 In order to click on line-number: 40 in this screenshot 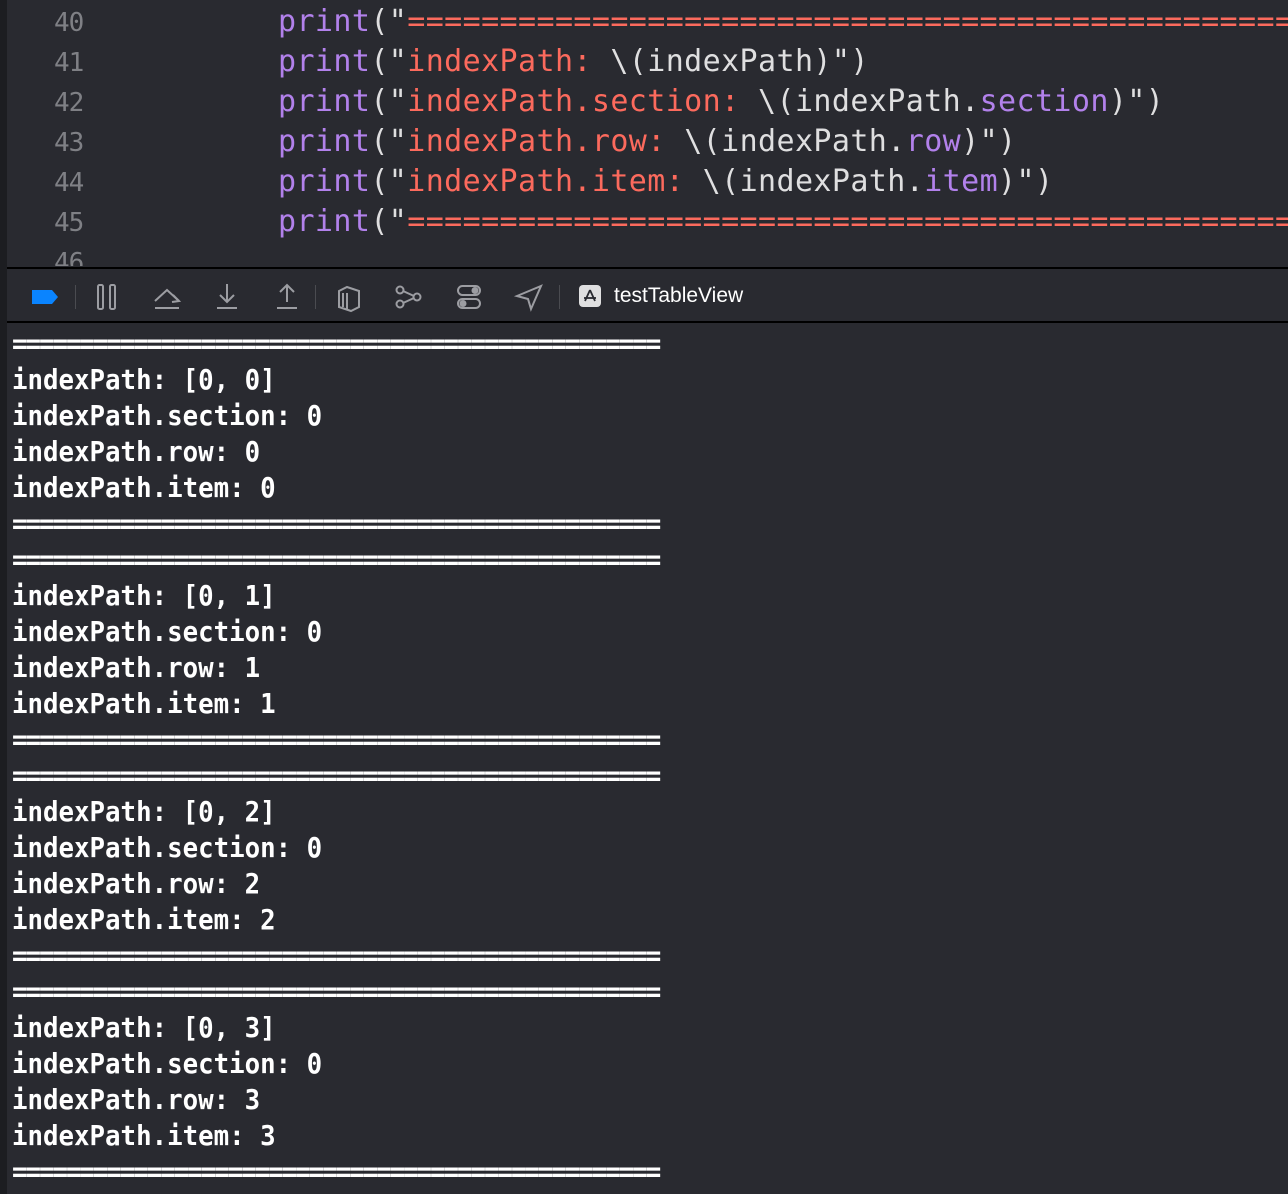, I will do `click(69, 23)`.